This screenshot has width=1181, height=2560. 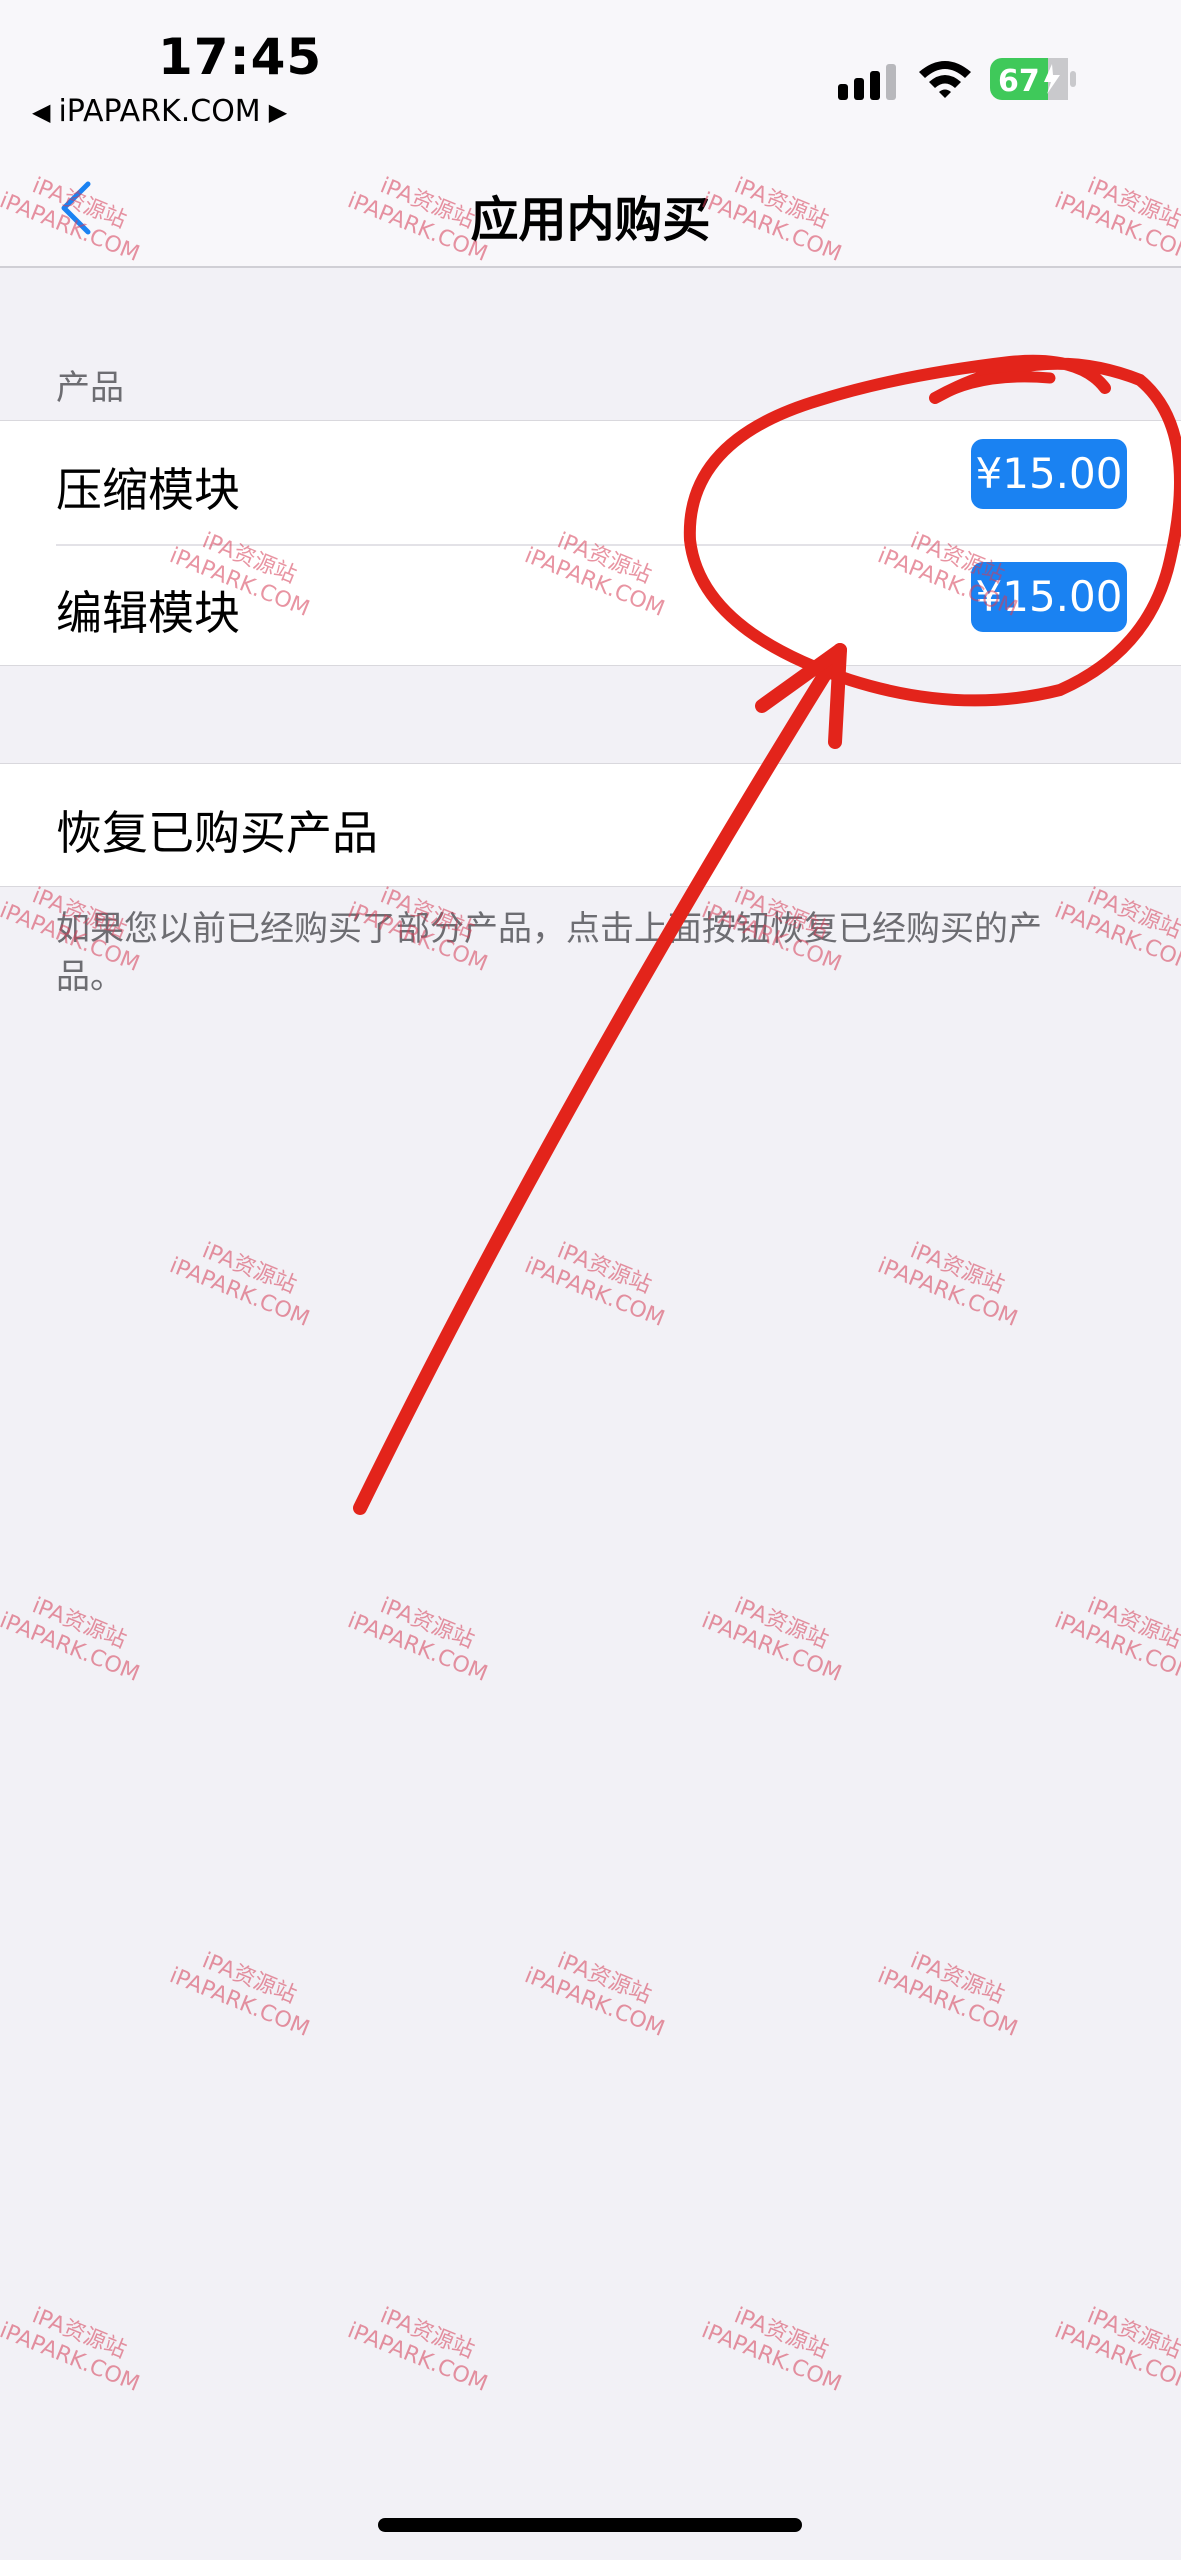 What do you see at coordinates (240, 57) in the screenshot?
I see `status-time: 17:45` at bounding box center [240, 57].